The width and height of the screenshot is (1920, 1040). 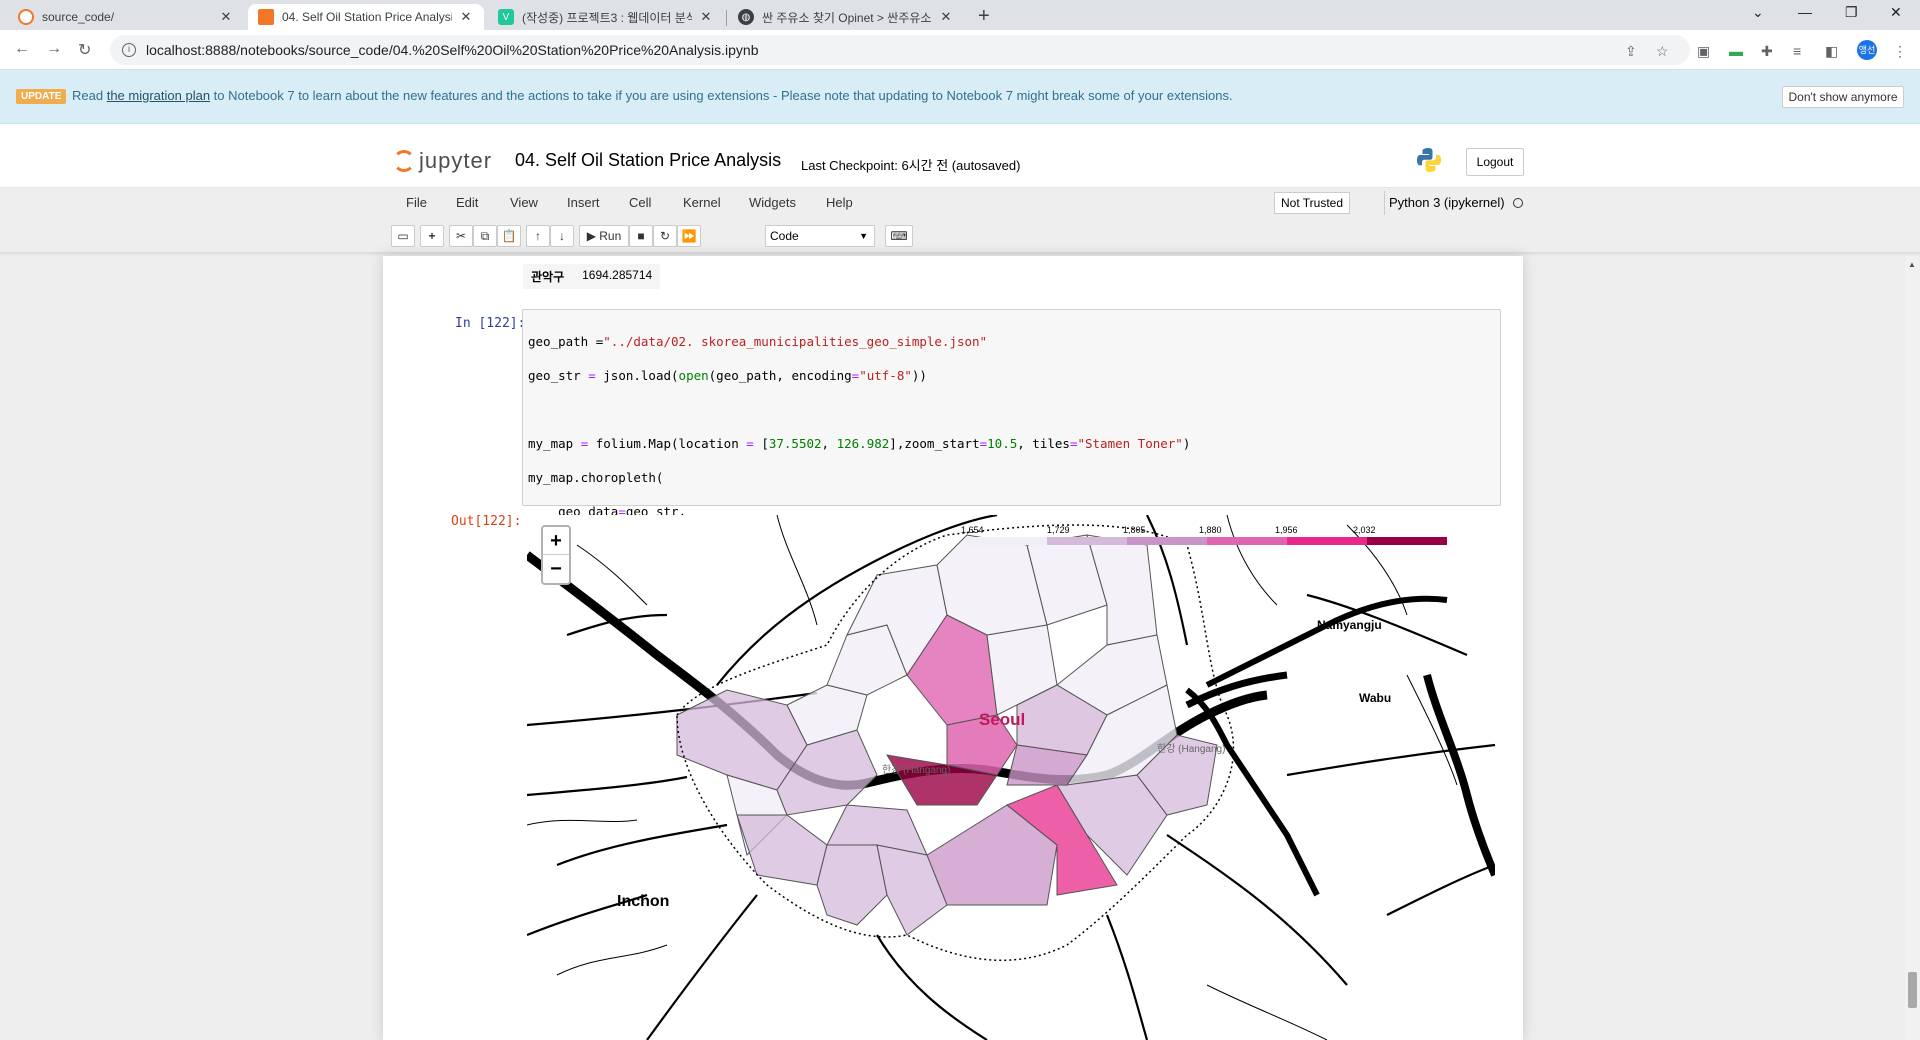 I want to click on map-label-seoul: Seoul, so click(x=1002, y=719).